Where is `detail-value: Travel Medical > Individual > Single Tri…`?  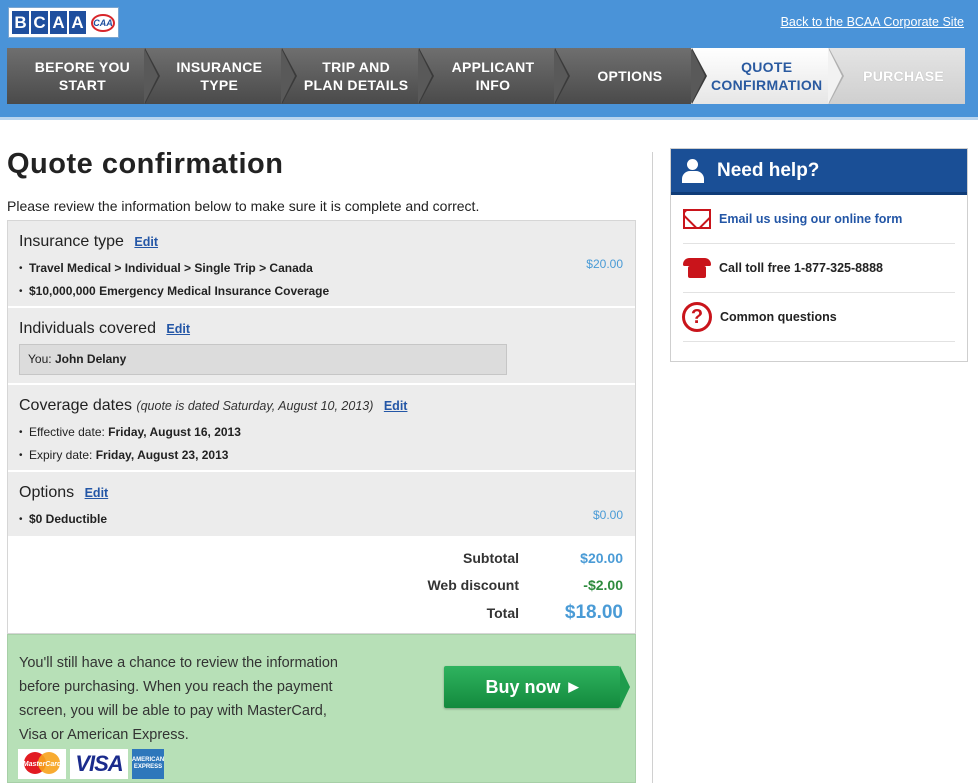 detail-value: Travel Medical > Individual > Single Tri… is located at coordinates (171, 268).